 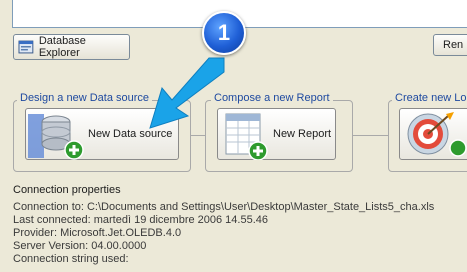 What do you see at coordinates (67, 190) in the screenshot?
I see `connection-properties-title: Connection properties` at bounding box center [67, 190].